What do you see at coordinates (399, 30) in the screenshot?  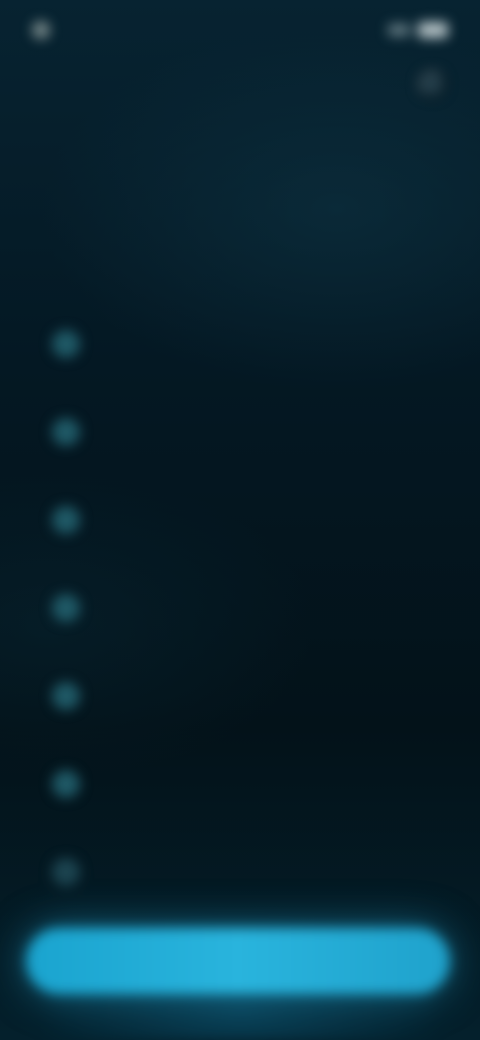 I see `signal-icon` at bounding box center [399, 30].